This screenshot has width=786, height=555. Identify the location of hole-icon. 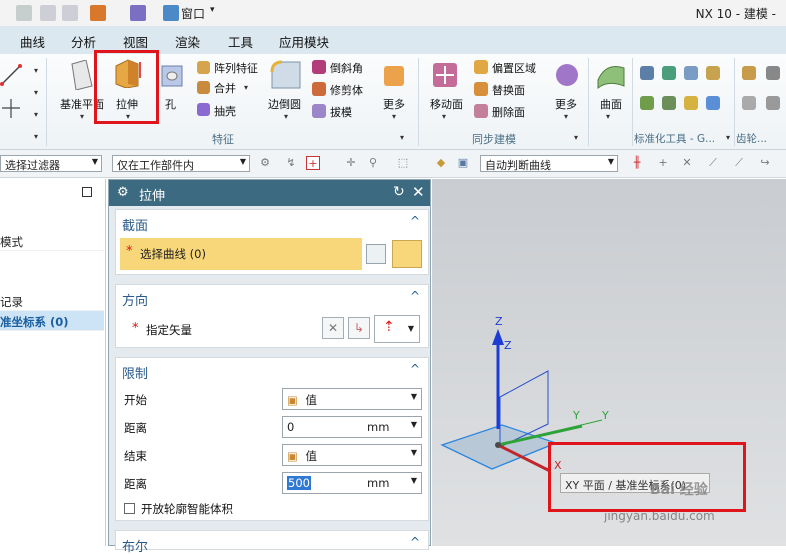
(173, 75).